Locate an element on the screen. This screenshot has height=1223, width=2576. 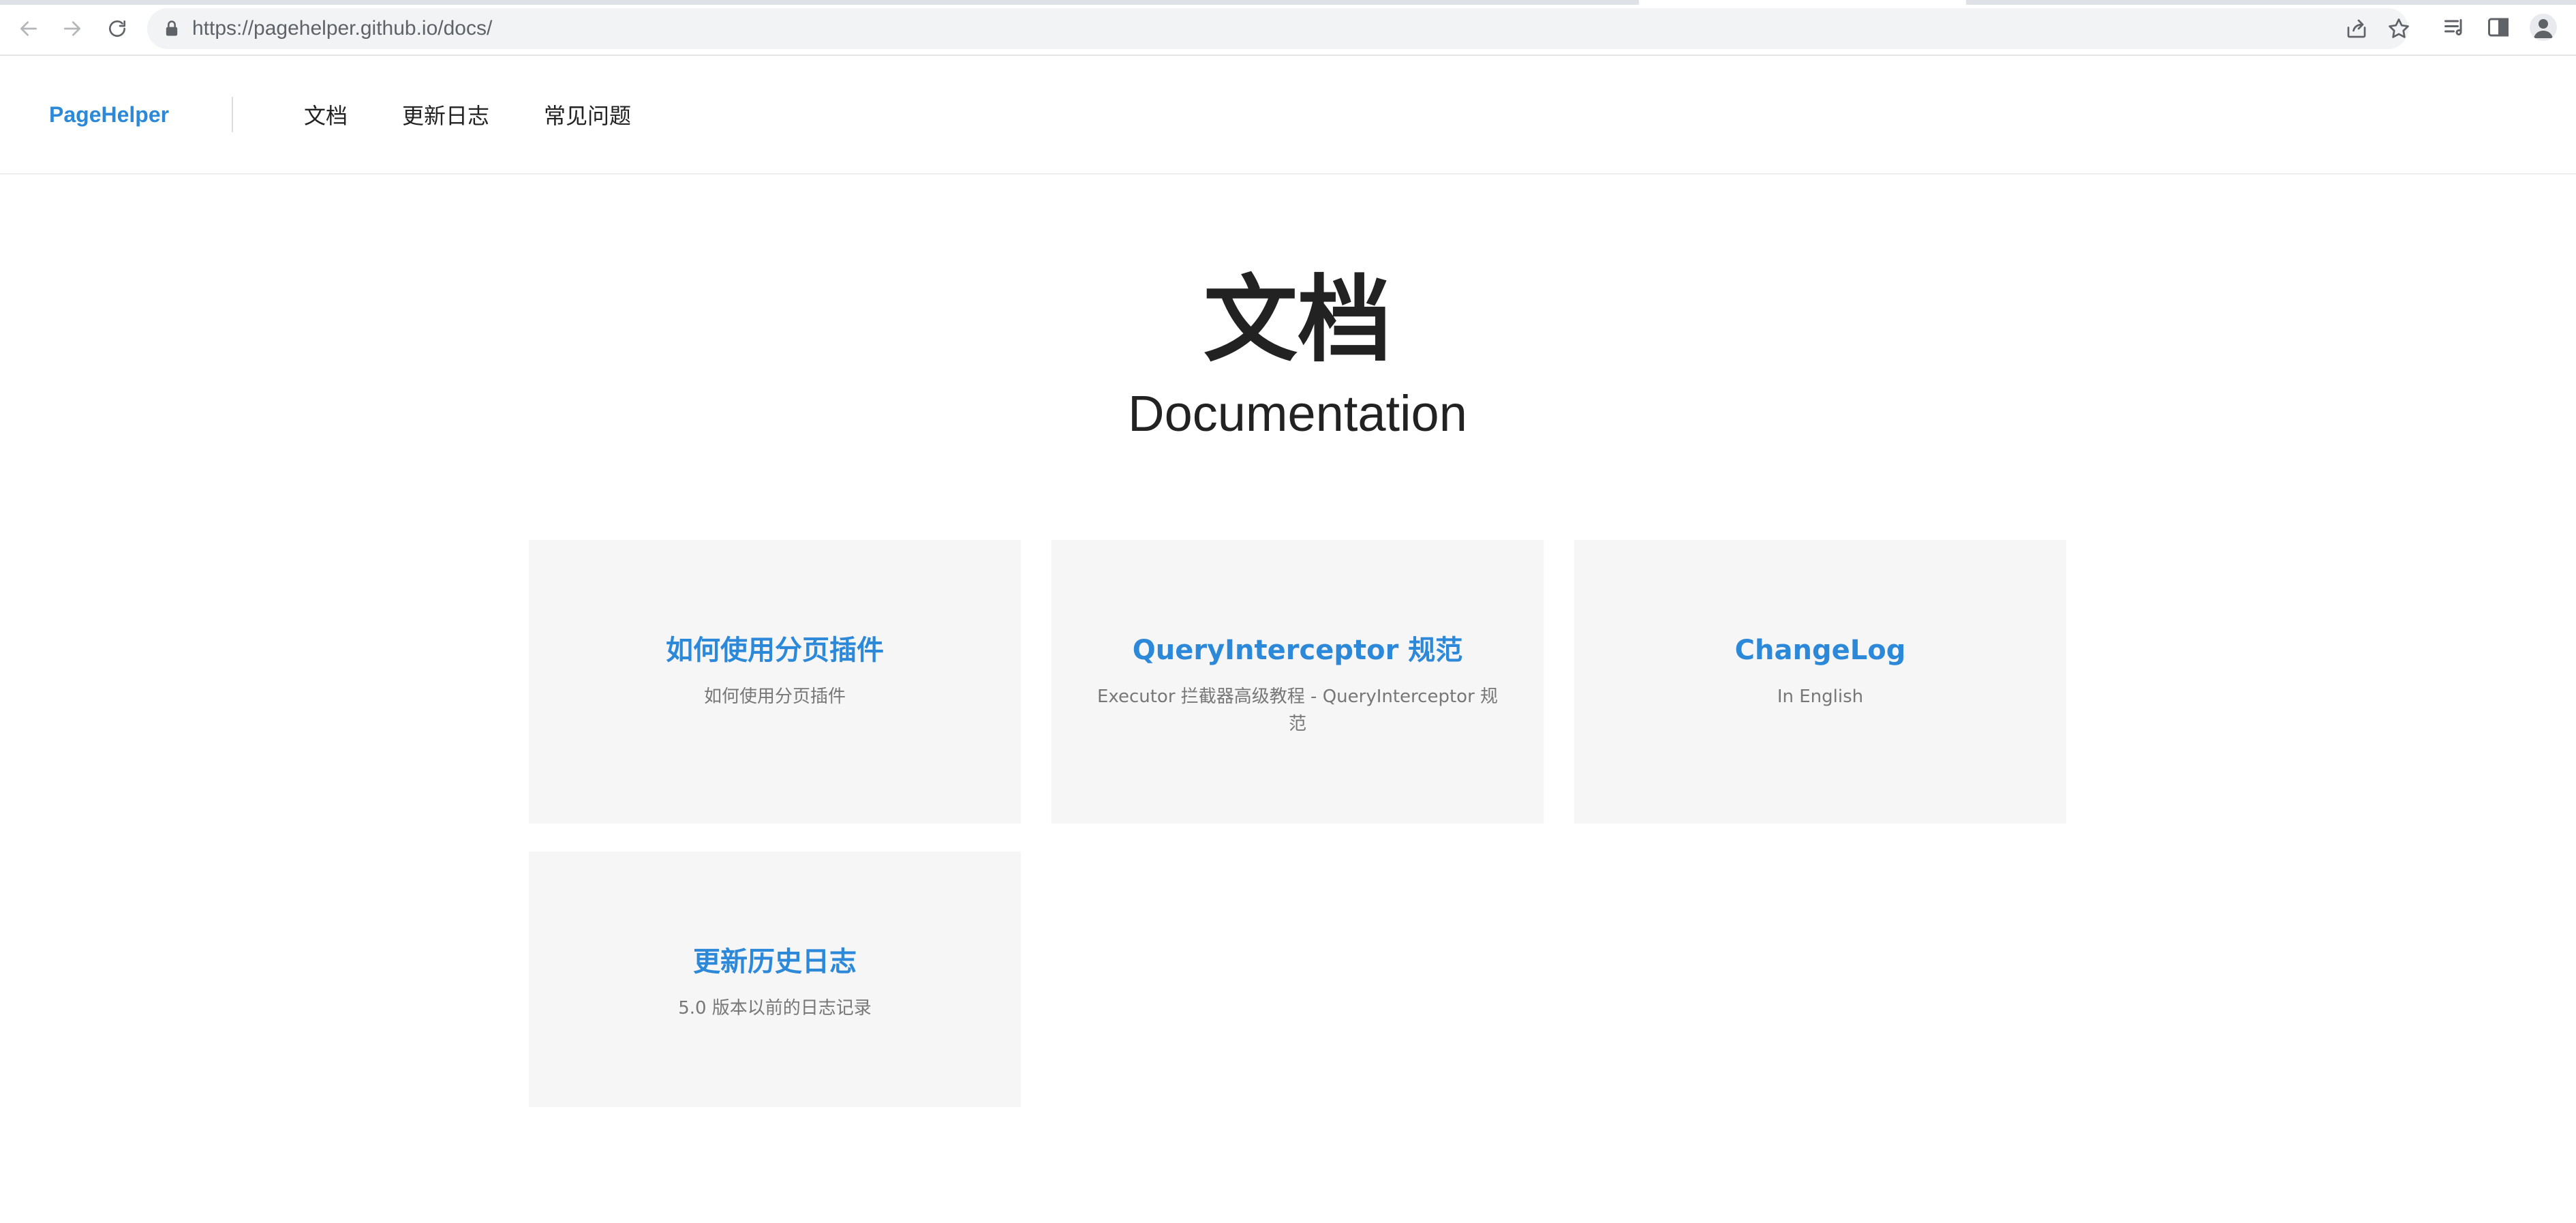
active-tab is located at coordinates (1802, 2).